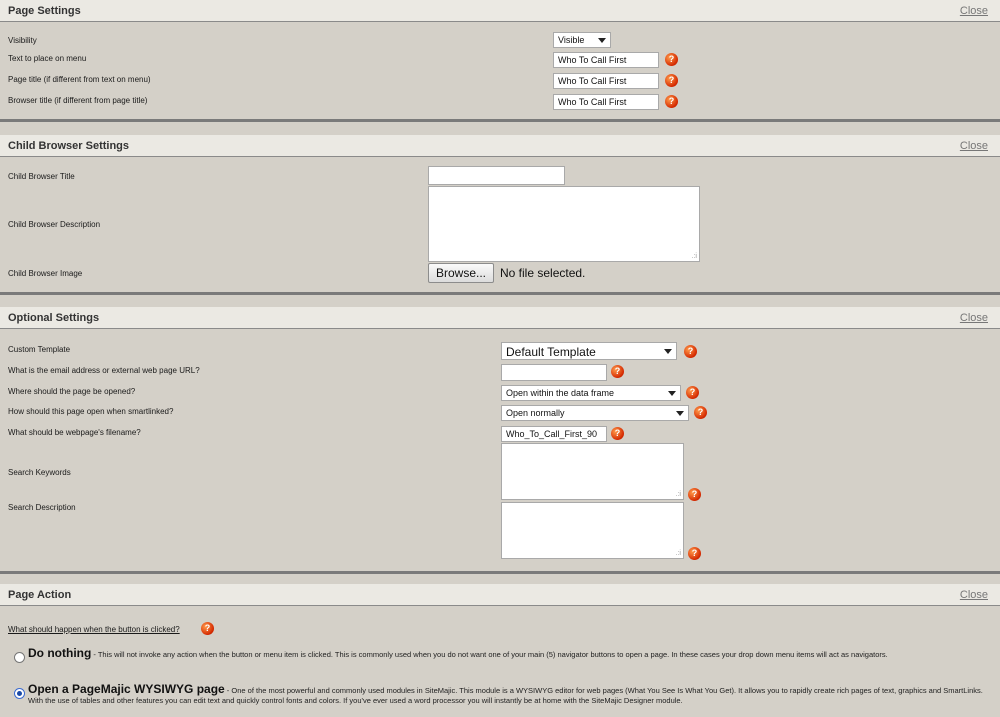 This screenshot has width=1000, height=717. I want to click on optional-settings-title: Optional Settings, so click(54, 318).